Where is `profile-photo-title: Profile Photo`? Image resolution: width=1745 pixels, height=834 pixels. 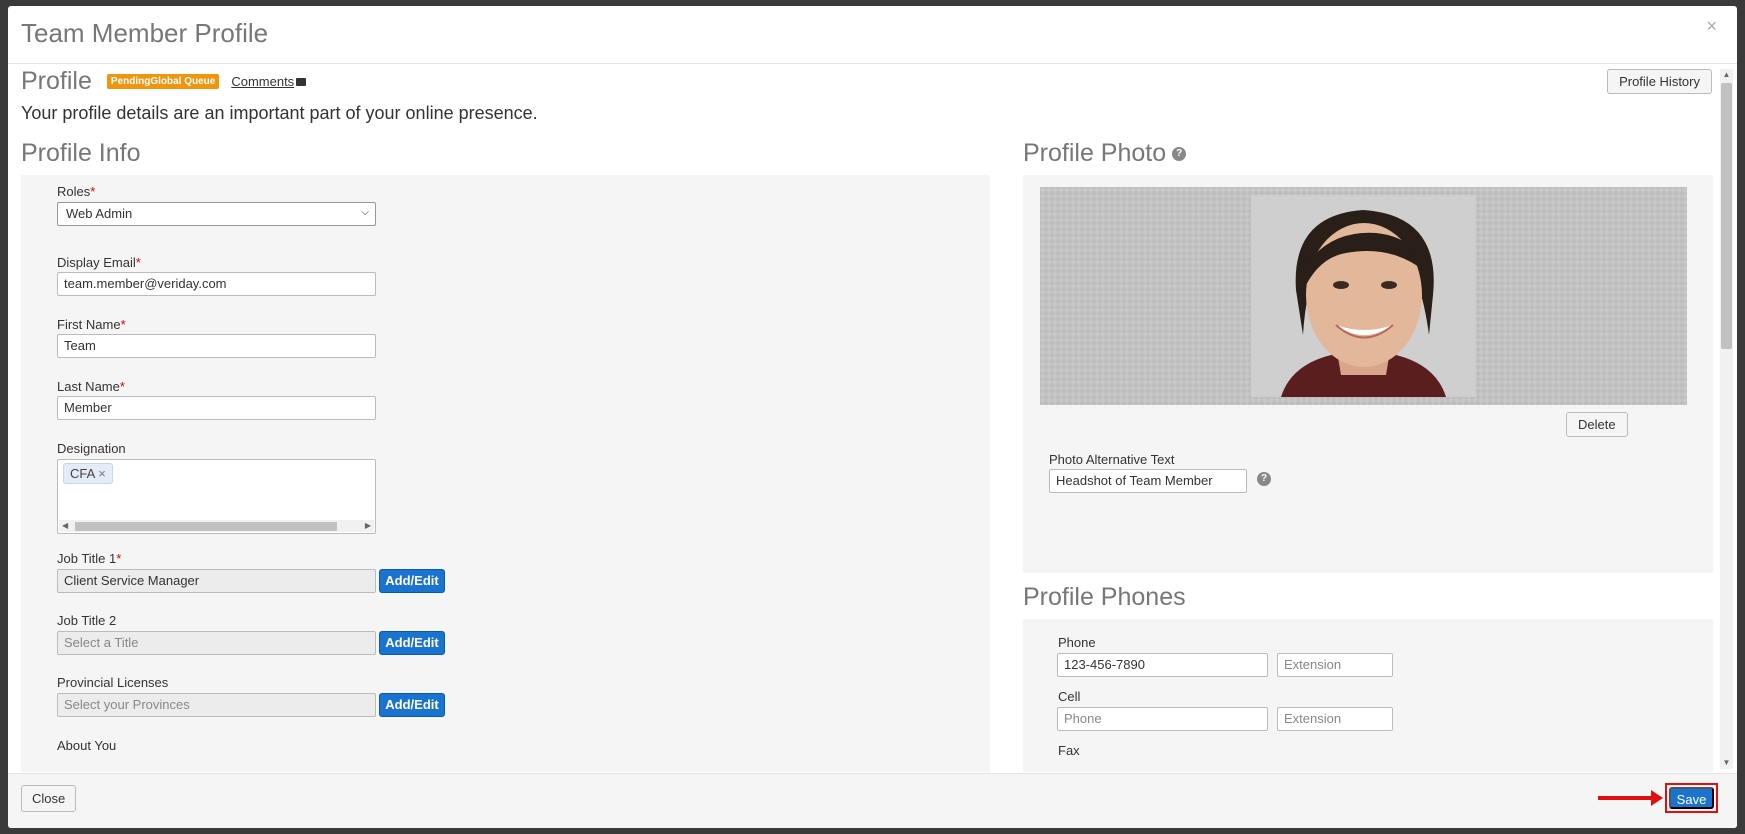
profile-photo-title: Profile Photo is located at coordinates (1095, 153).